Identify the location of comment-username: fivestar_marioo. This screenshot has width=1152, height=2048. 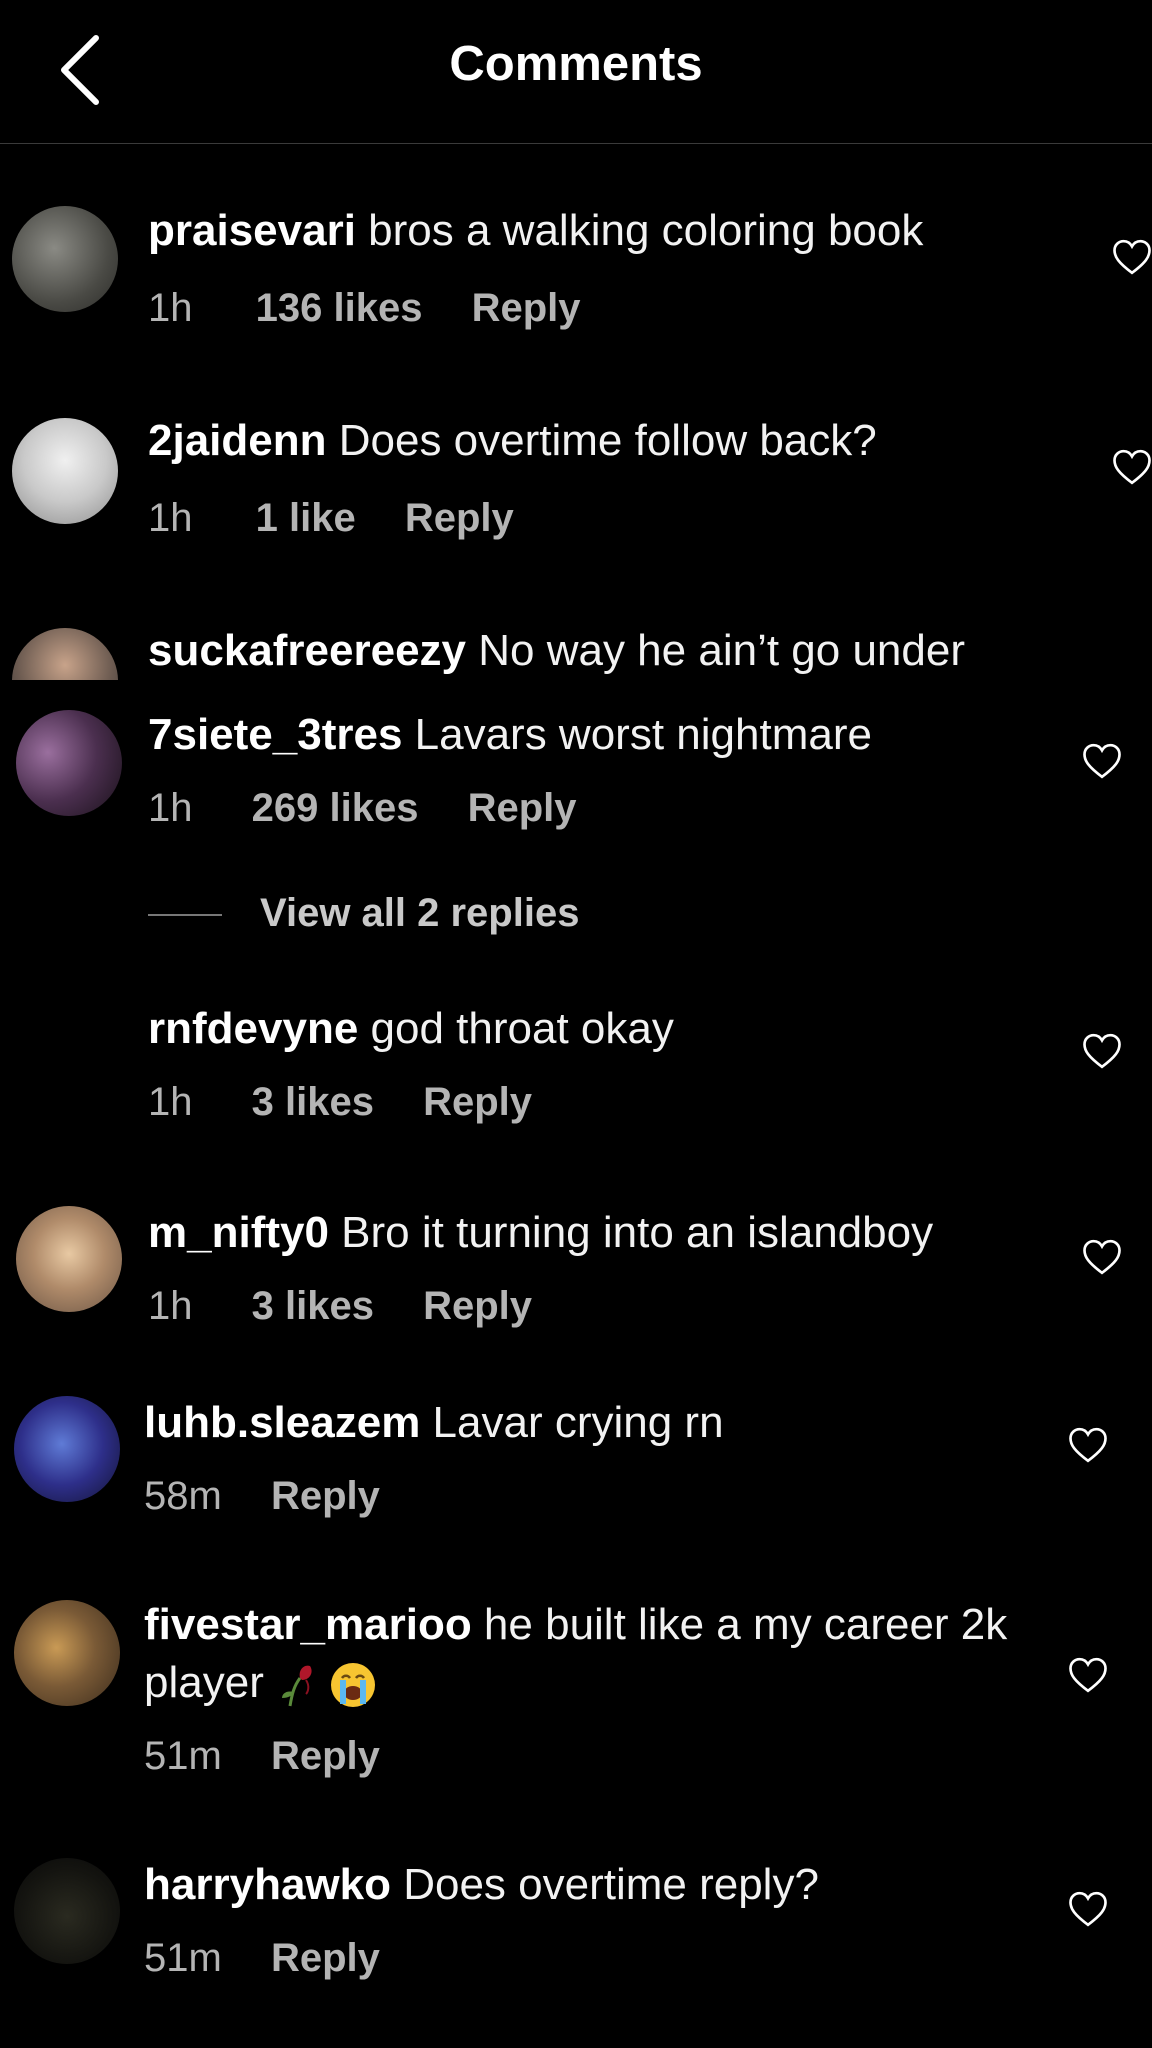
(308, 1624).